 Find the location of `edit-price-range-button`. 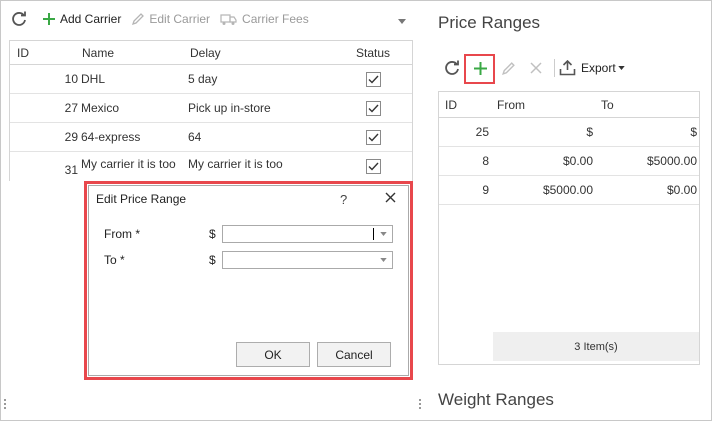

edit-price-range-button is located at coordinates (508, 68).